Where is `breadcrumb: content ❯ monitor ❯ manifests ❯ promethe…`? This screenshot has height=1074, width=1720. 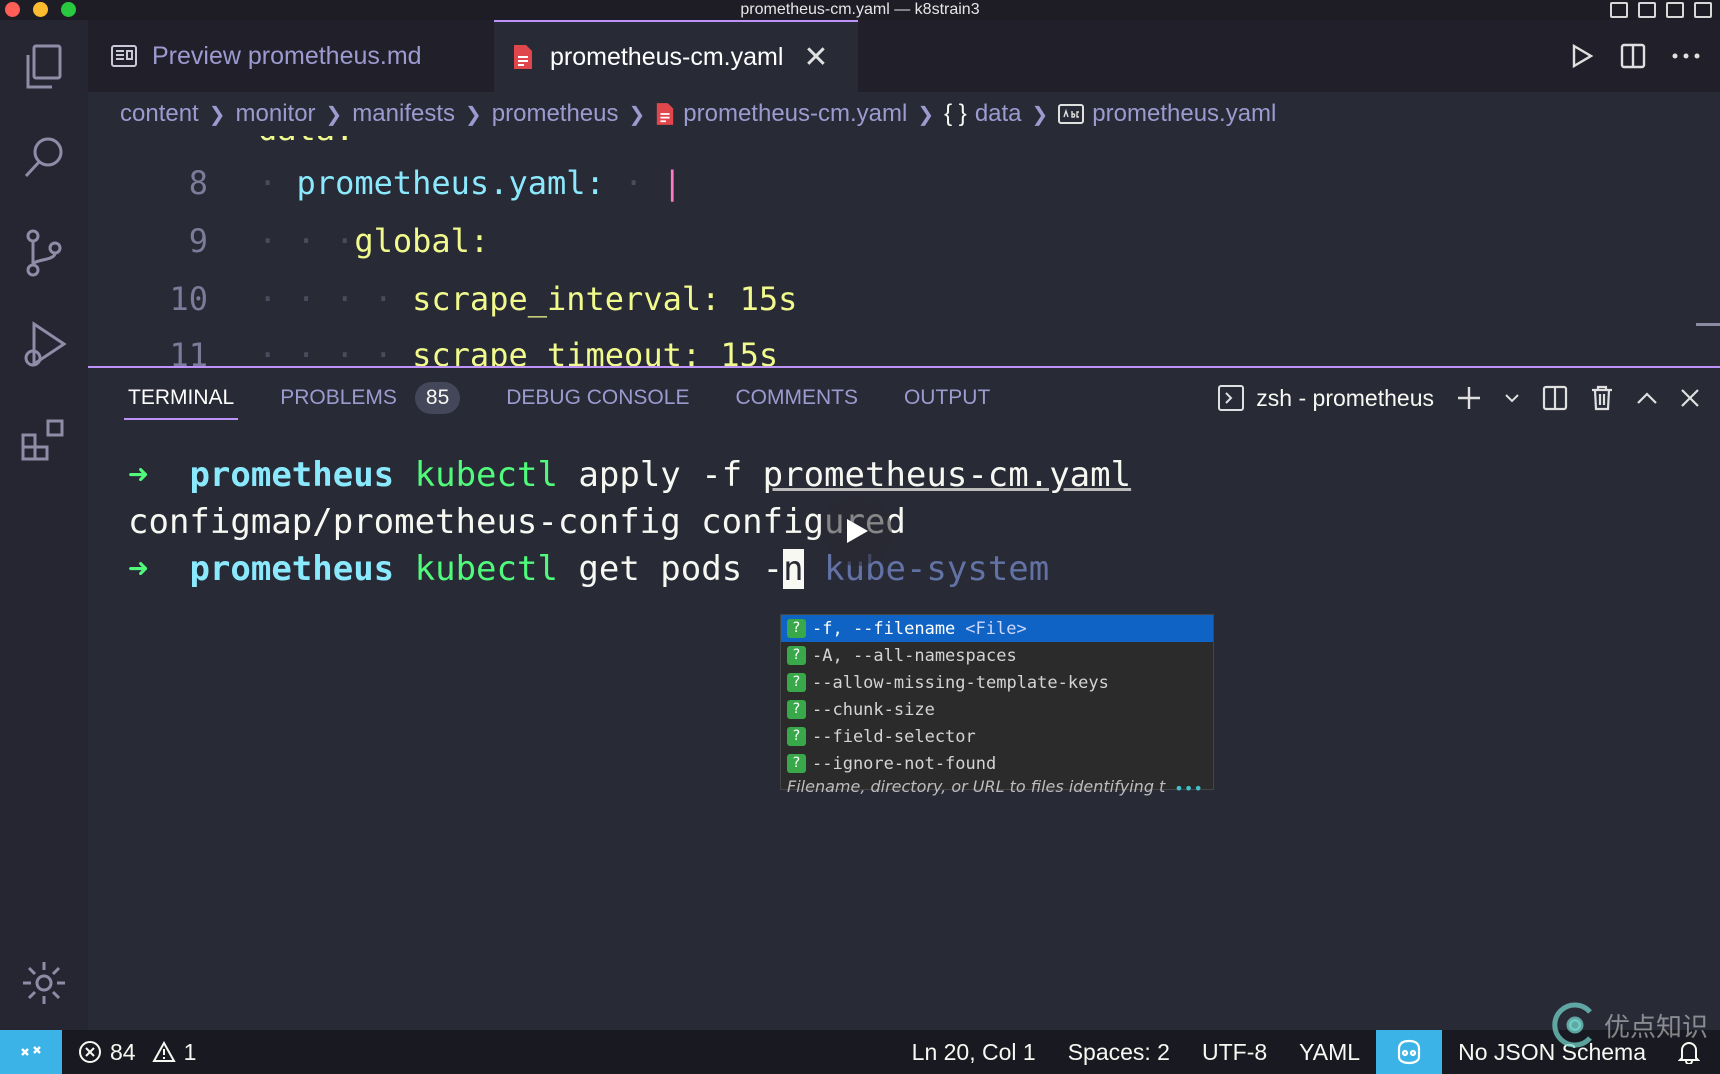 breadcrumb: content ❯ monitor ❯ manifests ❯ promethe… is located at coordinates (904, 114).